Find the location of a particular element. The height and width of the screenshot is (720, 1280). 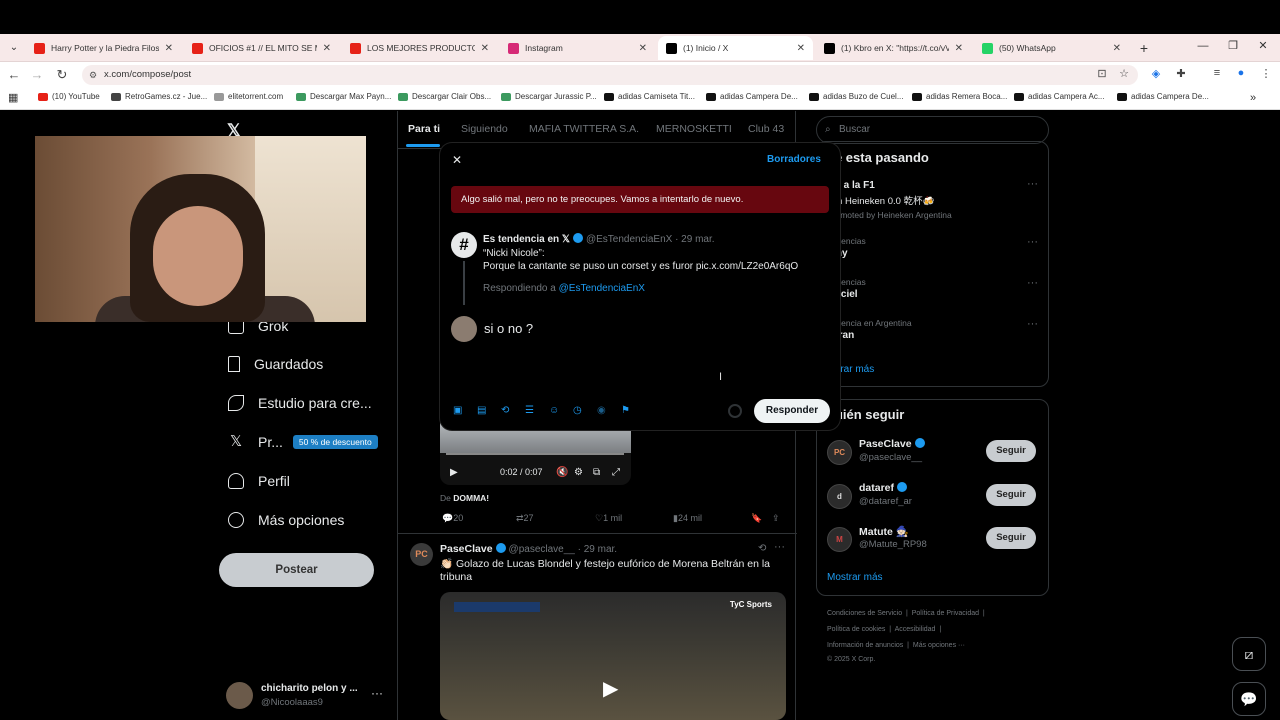

browser-tab: Harry Potter y la Piedra Filosofal ✕ is located at coordinates (103, 48).